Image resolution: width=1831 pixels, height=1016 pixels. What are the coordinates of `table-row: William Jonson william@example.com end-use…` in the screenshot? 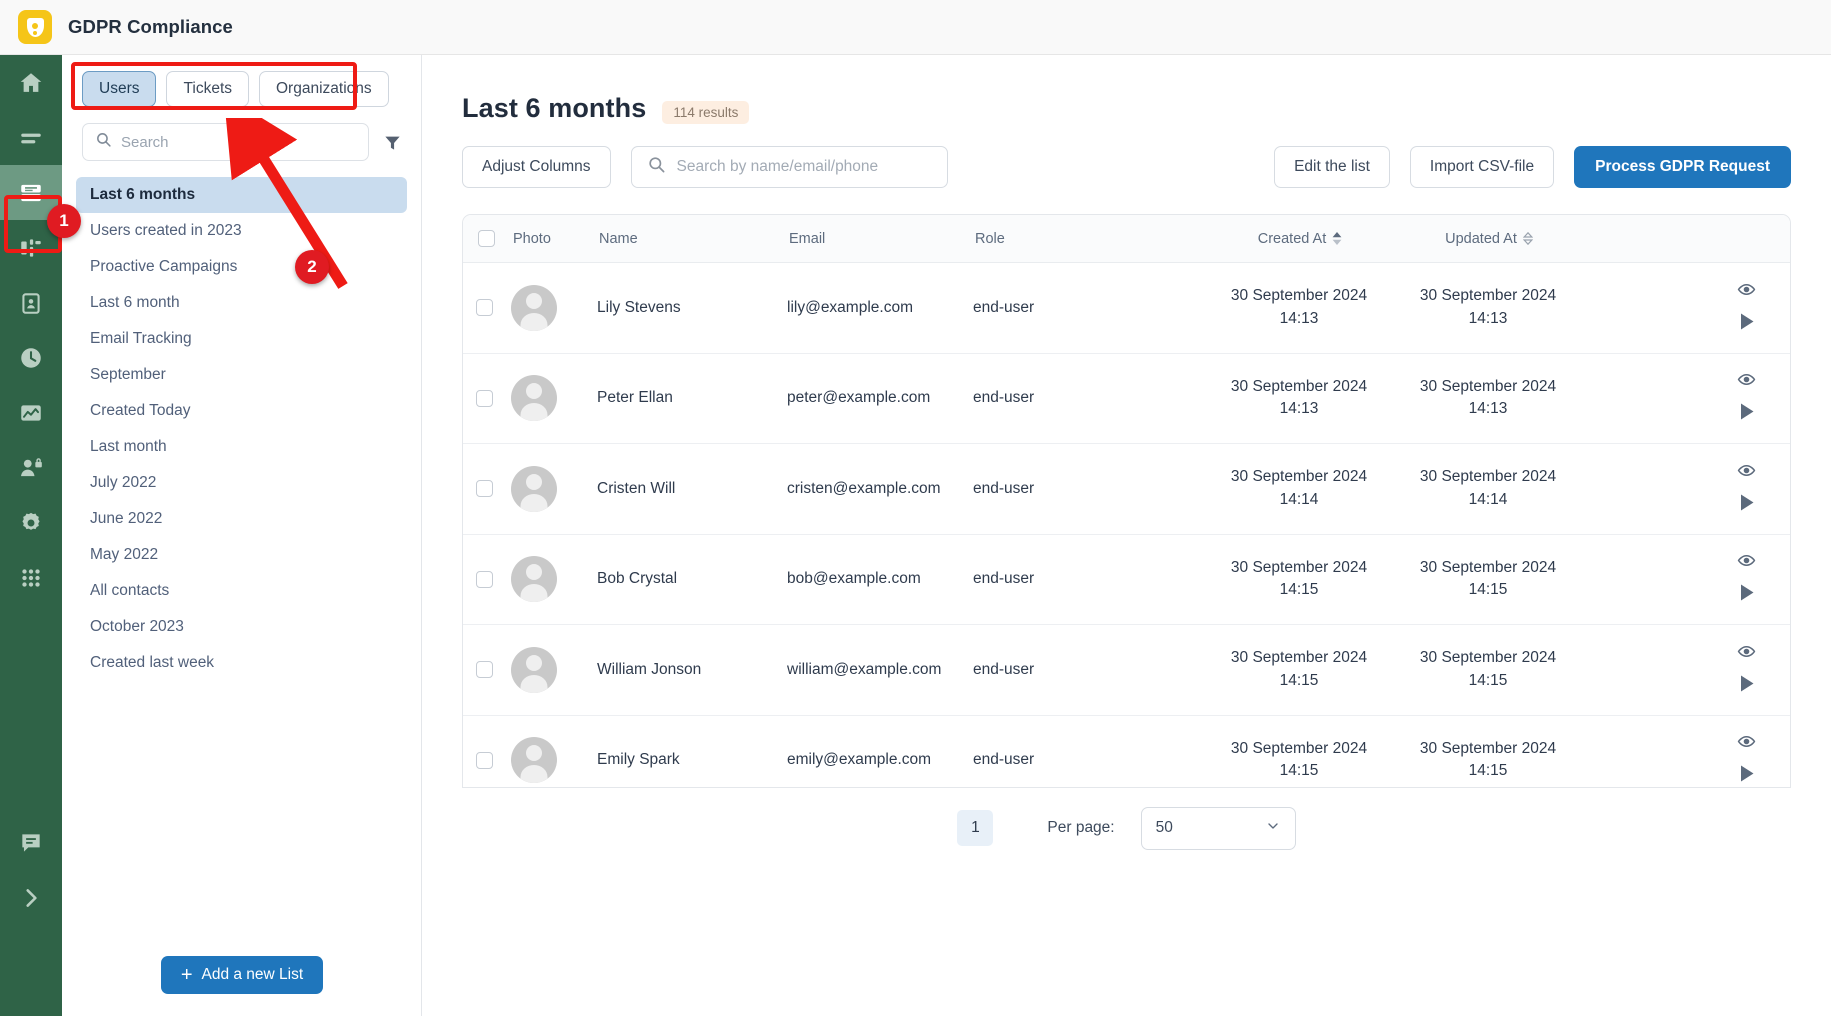 It's located at (1126, 670).